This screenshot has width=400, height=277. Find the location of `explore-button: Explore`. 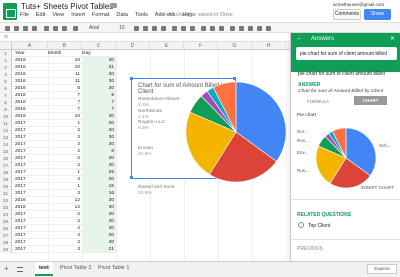

explore-button: Explore is located at coordinates (382, 269).